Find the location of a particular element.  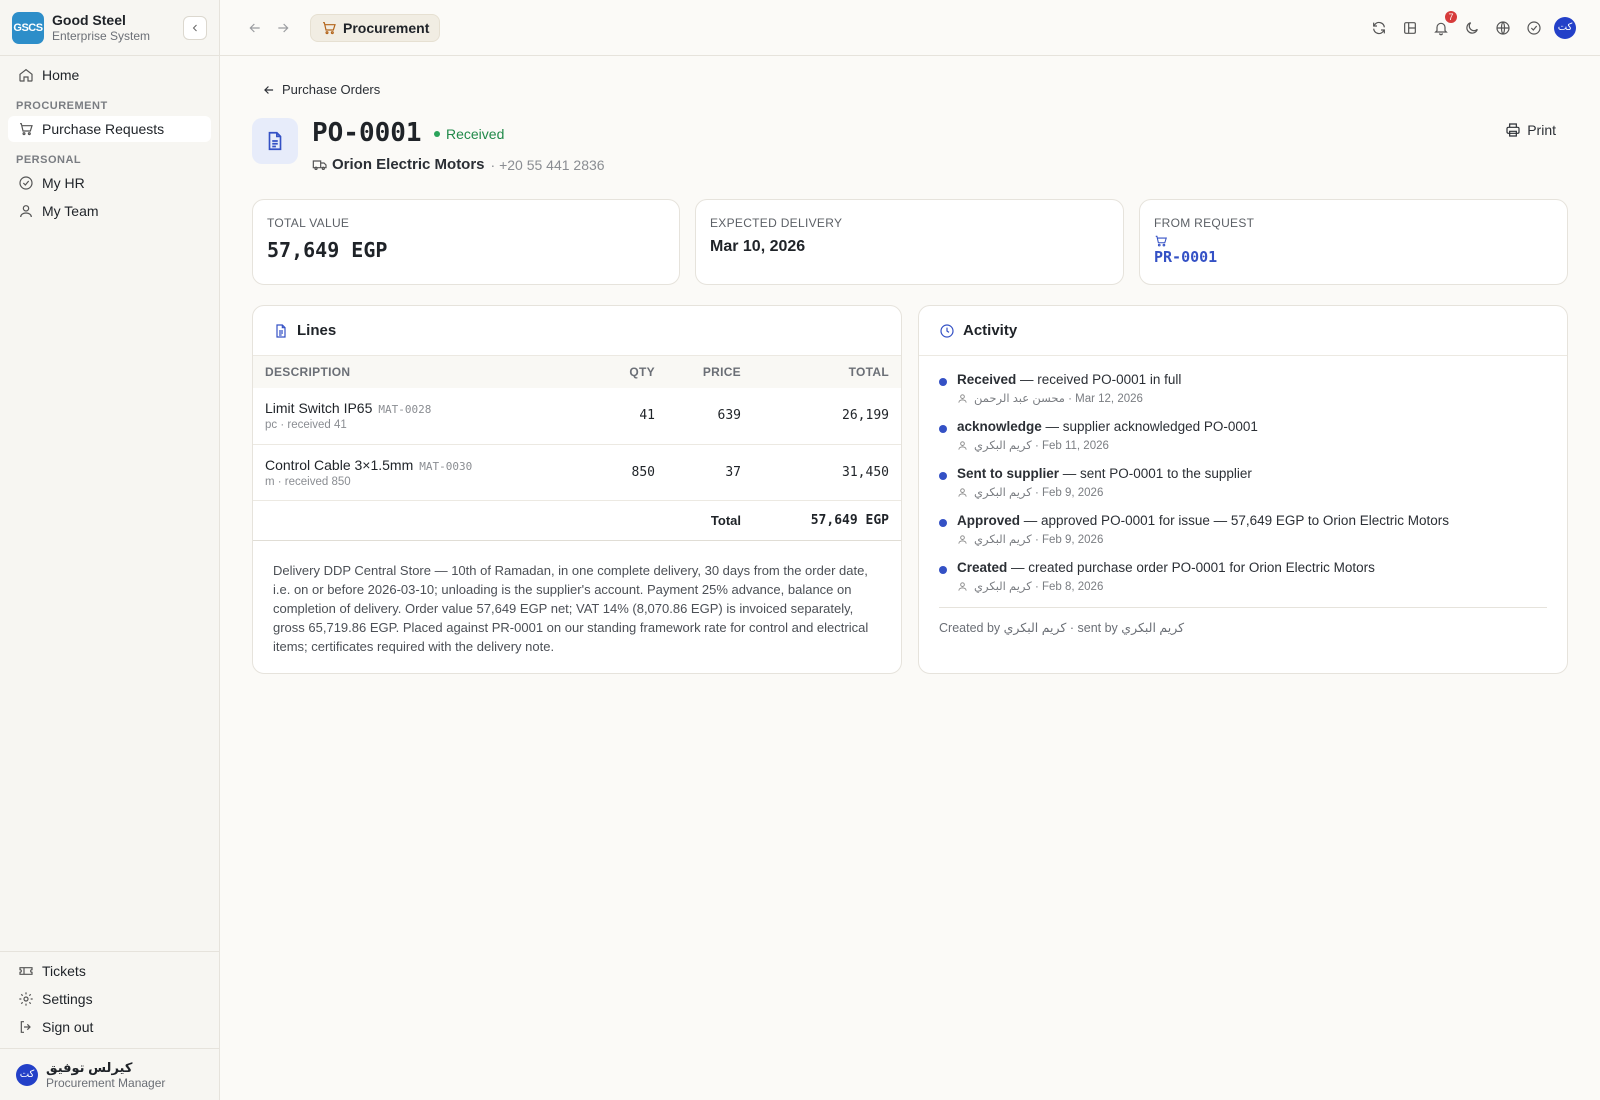

activity-meta: كريم البكري · Feb 9, 2026 is located at coordinates (1039, 493).